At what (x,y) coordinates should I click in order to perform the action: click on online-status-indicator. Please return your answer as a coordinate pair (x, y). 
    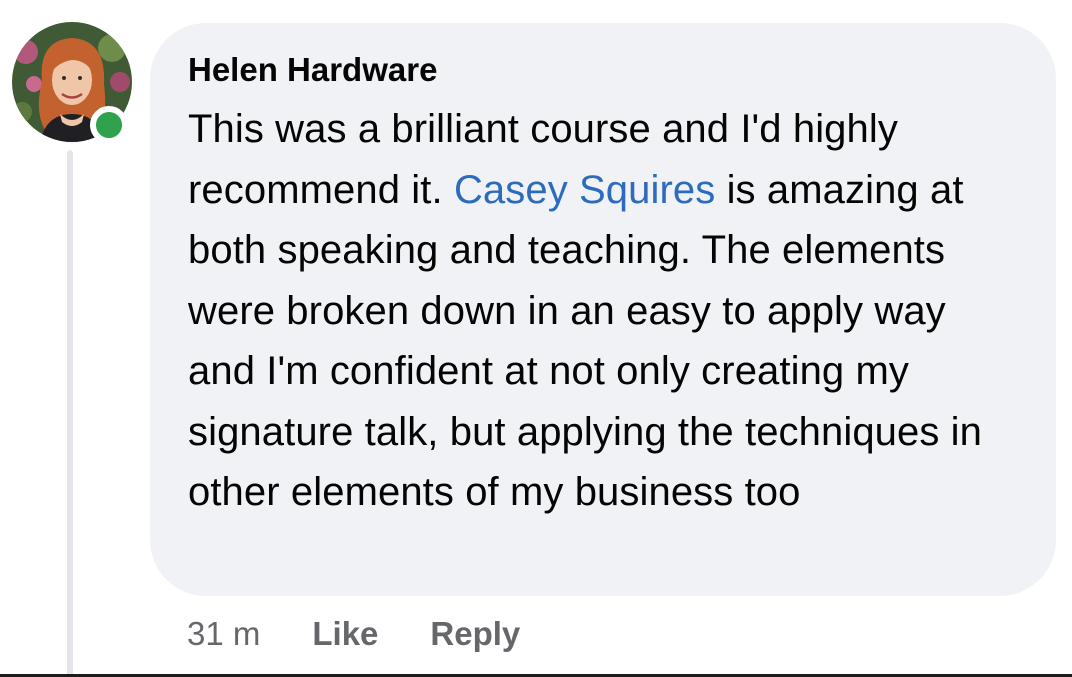
    Looking at the image, I should click on (109, 125).